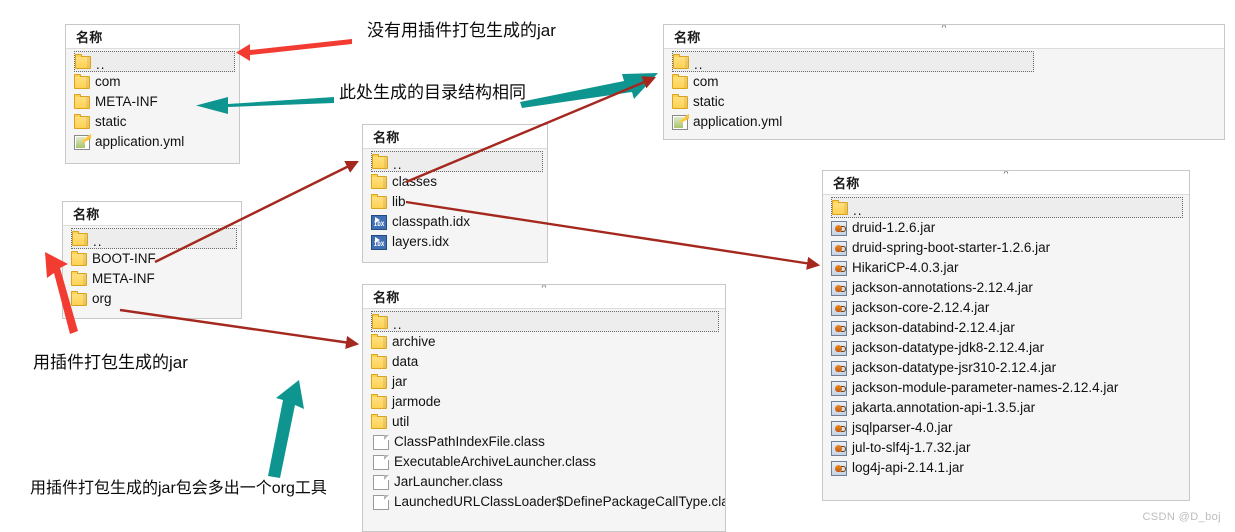  I want to click on list-item: org, so click(152, 299).